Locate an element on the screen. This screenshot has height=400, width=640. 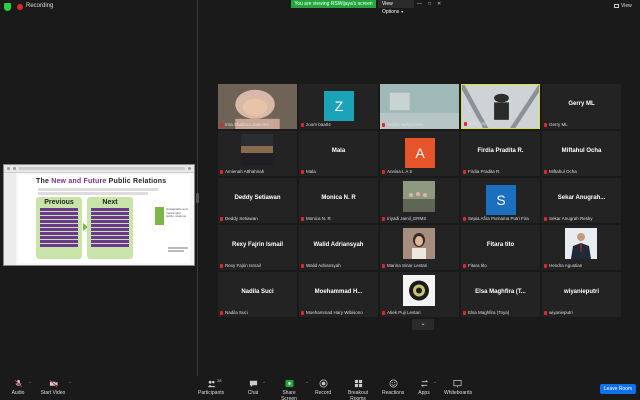
restore-icon: □ is located at coordinates (429, 4).